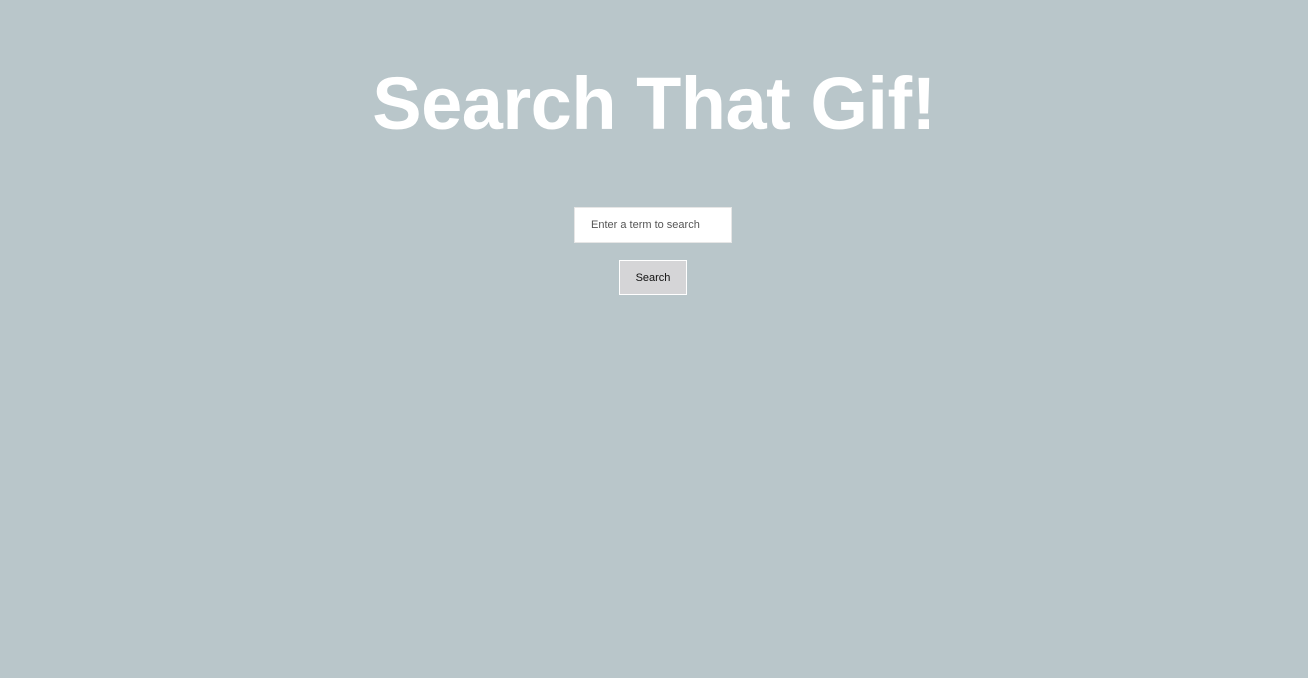 Image resolution: width=1308 pixels, height=678 pixels. I want to click on search-input, so click(653, 225).